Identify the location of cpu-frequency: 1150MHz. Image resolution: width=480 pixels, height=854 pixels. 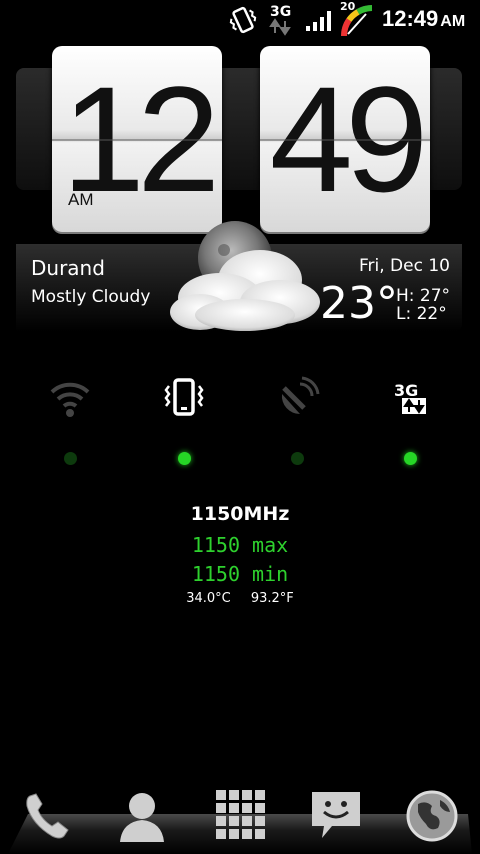
(240, 514).